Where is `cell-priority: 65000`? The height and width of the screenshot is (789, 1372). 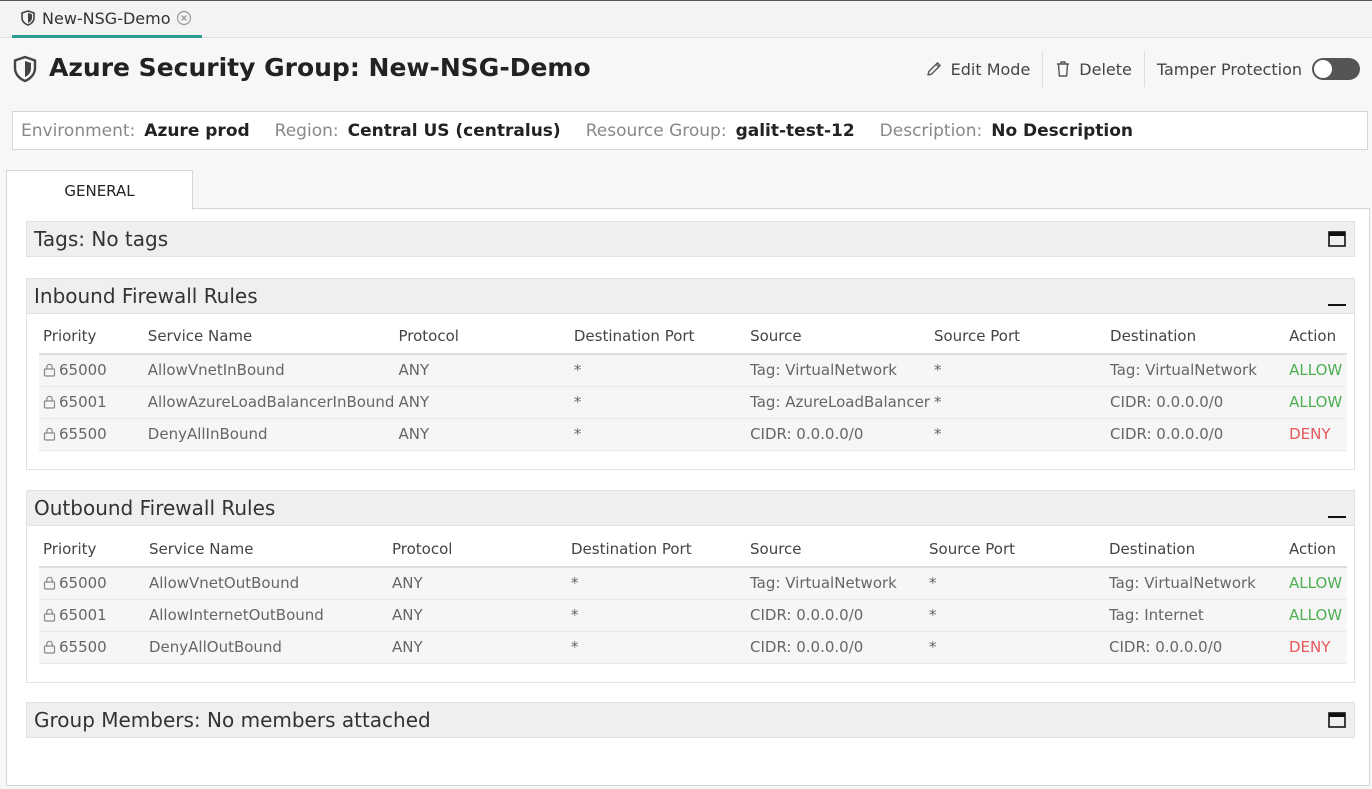 cell-priority: 65000 is located at coordinates (91, 370).